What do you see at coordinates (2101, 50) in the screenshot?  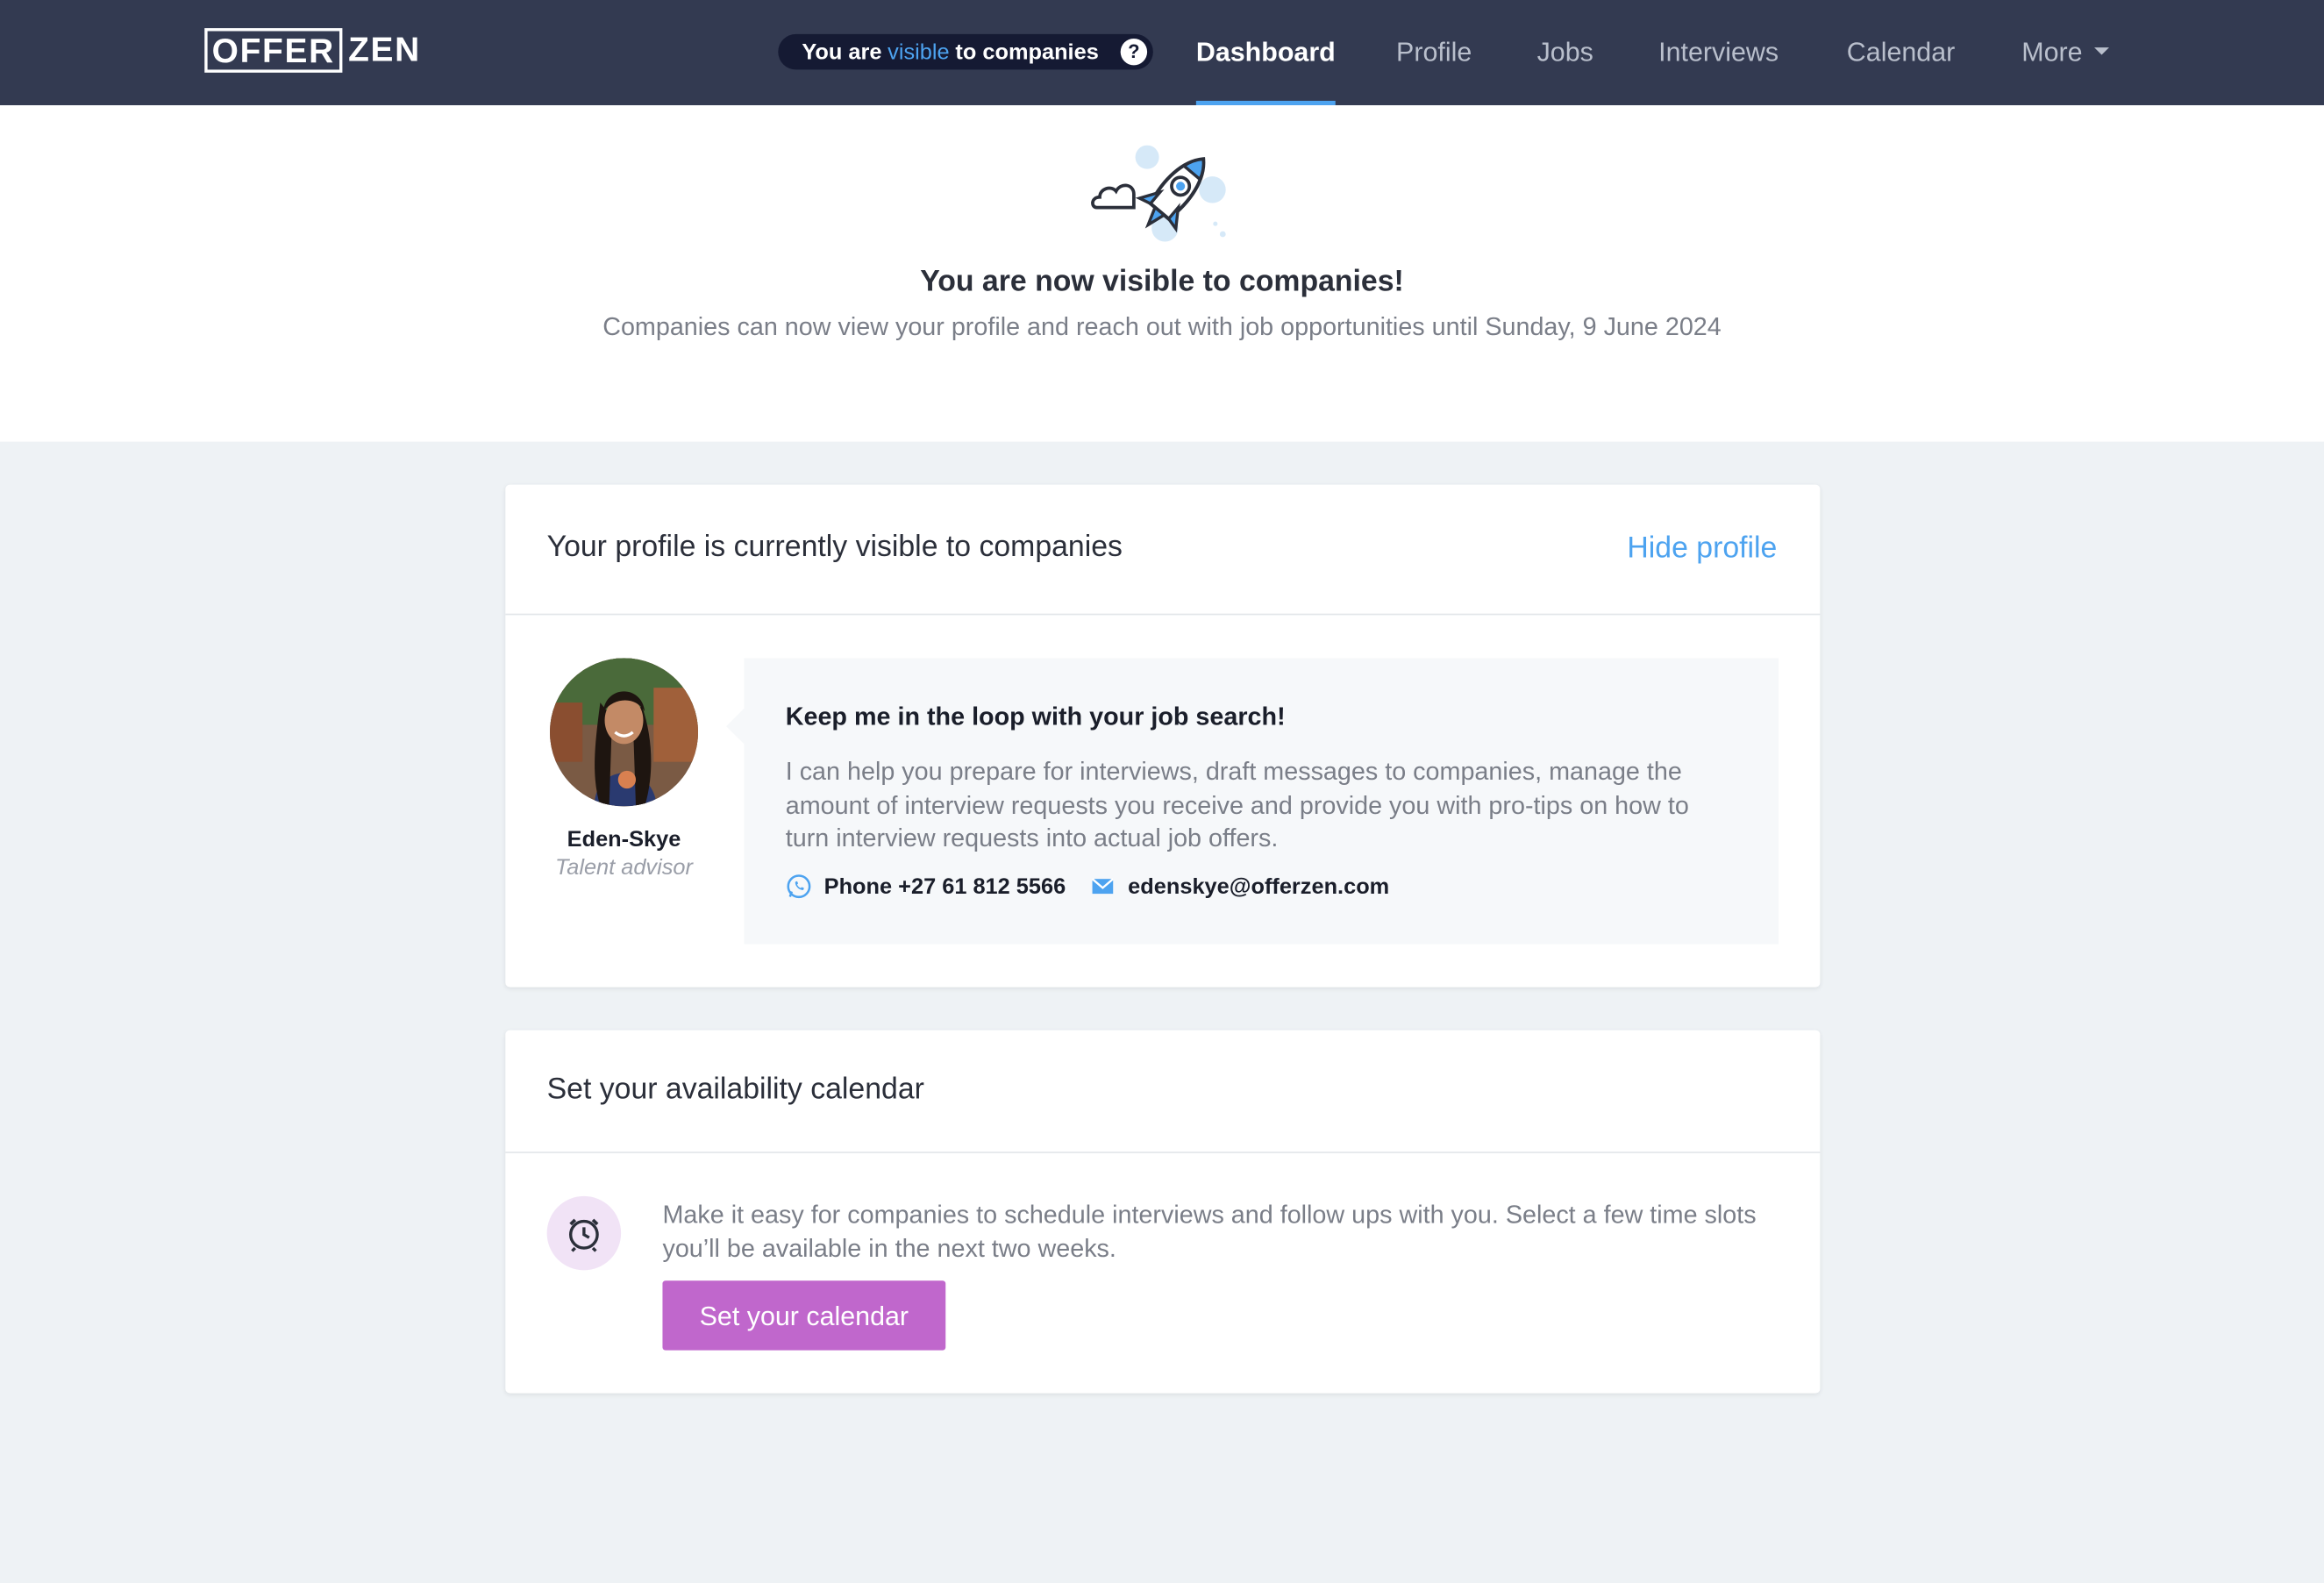 I see `chevron-down-icon` at bounding box center [2101, 50].